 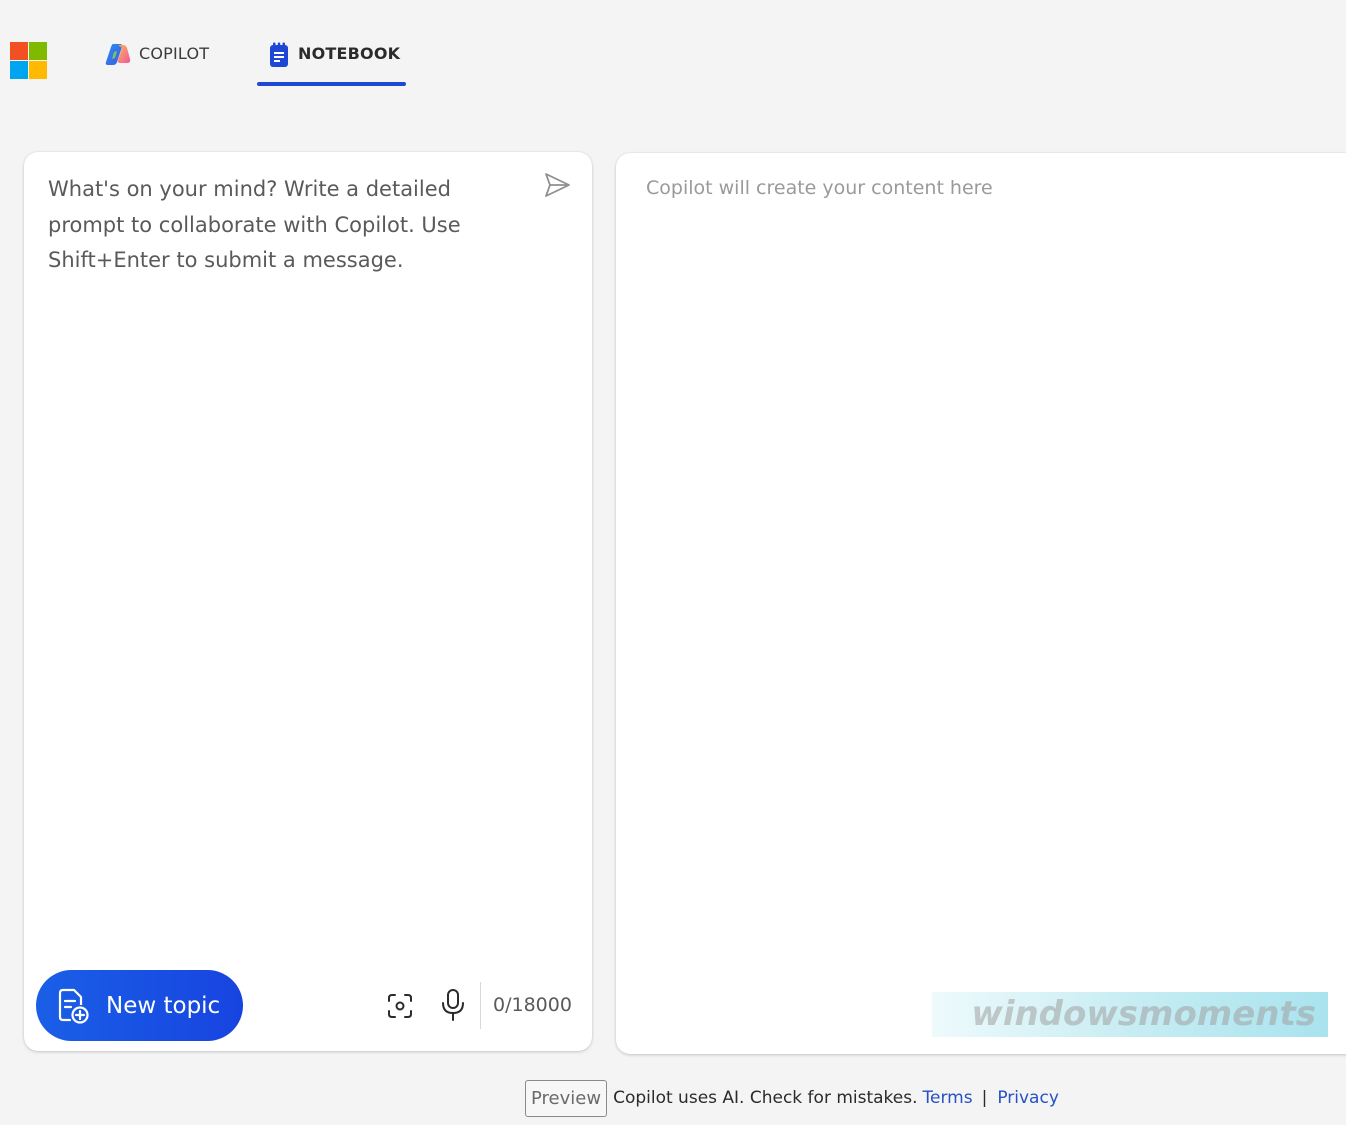 What do you see at coordinates (73, 1006) in the screenshot?
I see `new-topic-icon` at bounding box center [73, 1006].